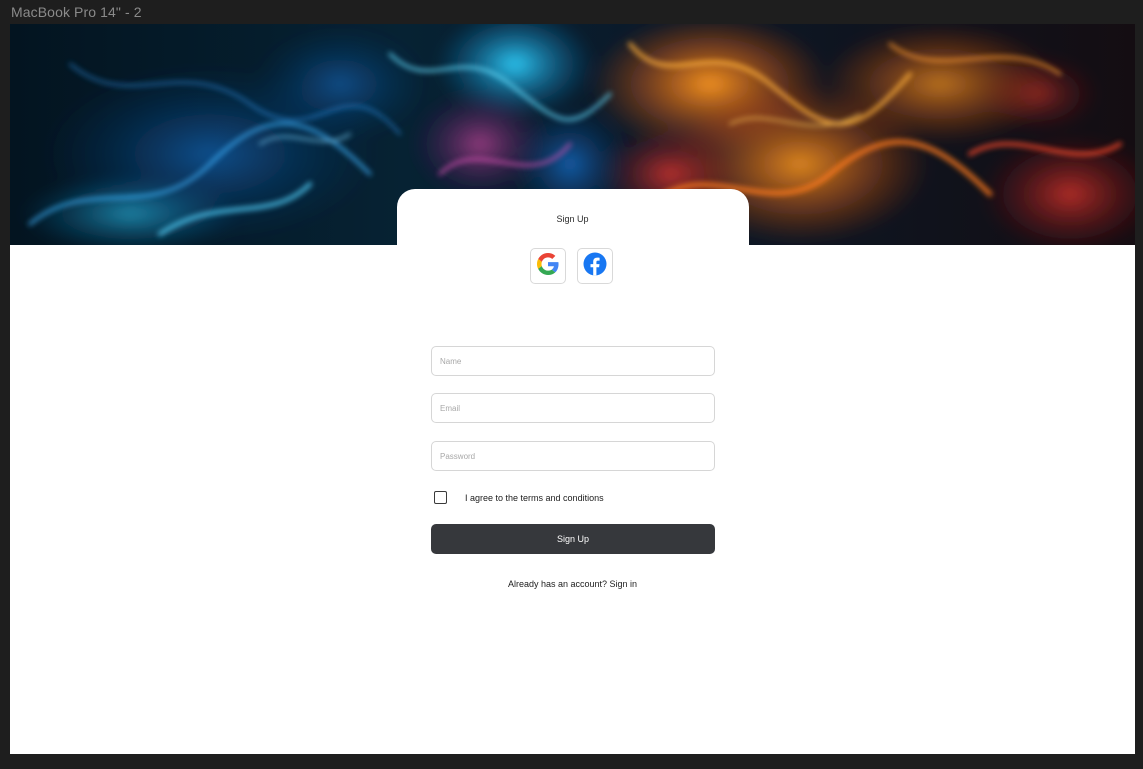 The height and width of the screenshot is (769, 1143). Describe the element at coordinates (440, 497) in the screenshot. I see `terms-checkbox` at that location.